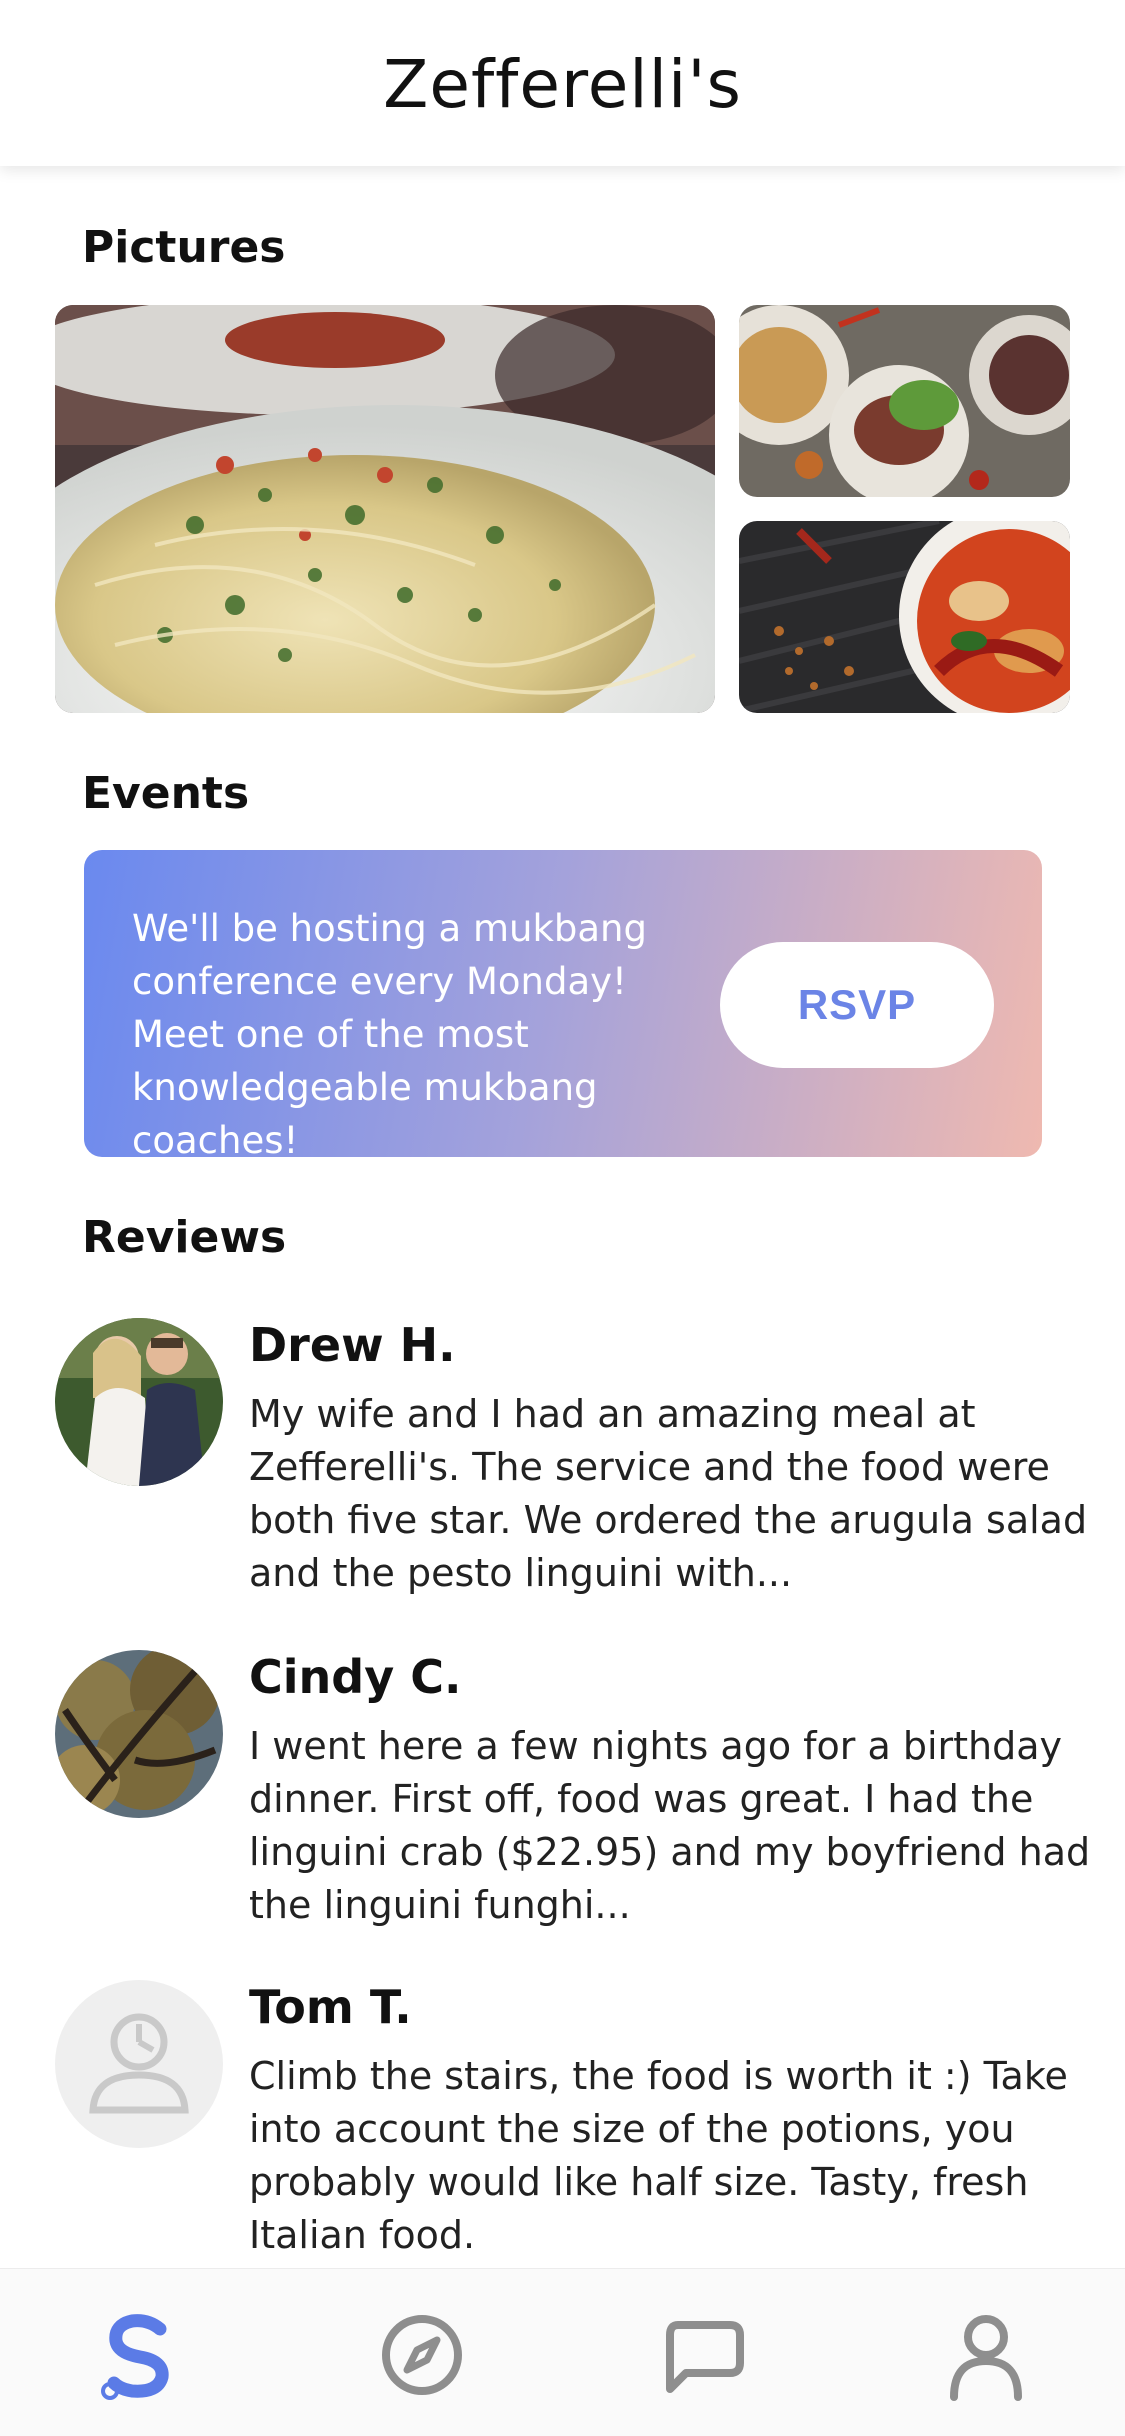  I want to click on brand-s-icon, so click(135, 2357).